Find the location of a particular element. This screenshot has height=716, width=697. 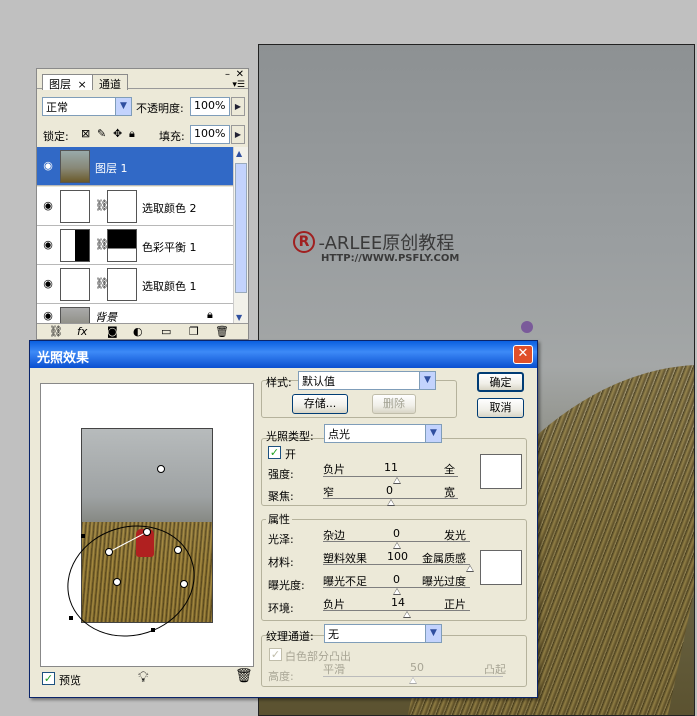

layer-row-layer1: ◉ 图层 1 is located at coordinates (136, 166).